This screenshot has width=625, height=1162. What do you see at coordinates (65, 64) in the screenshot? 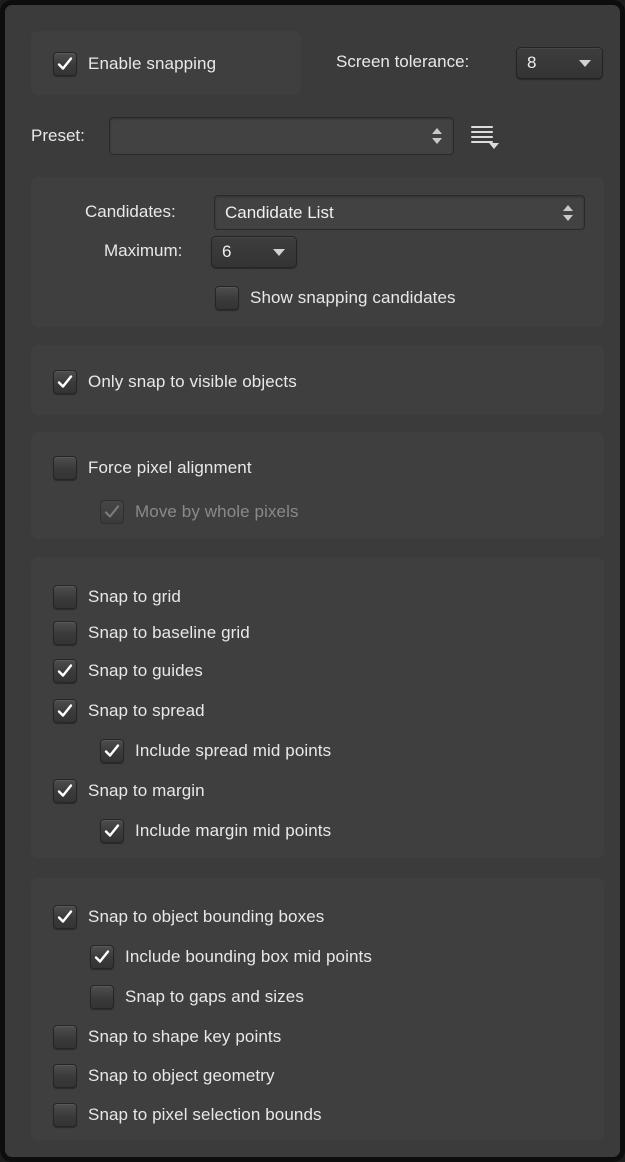
I see `enable-snapping-checkbox` at bounding box center [65, 64].